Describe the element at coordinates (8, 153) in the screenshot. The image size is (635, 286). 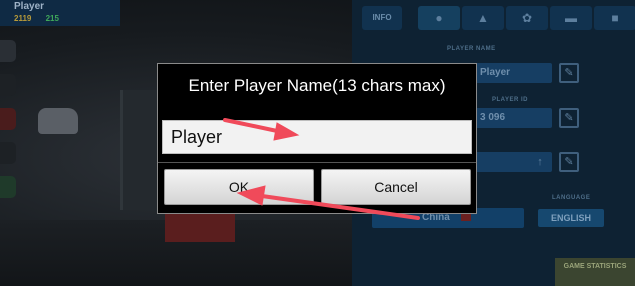
I see `discord-icon` at that location.